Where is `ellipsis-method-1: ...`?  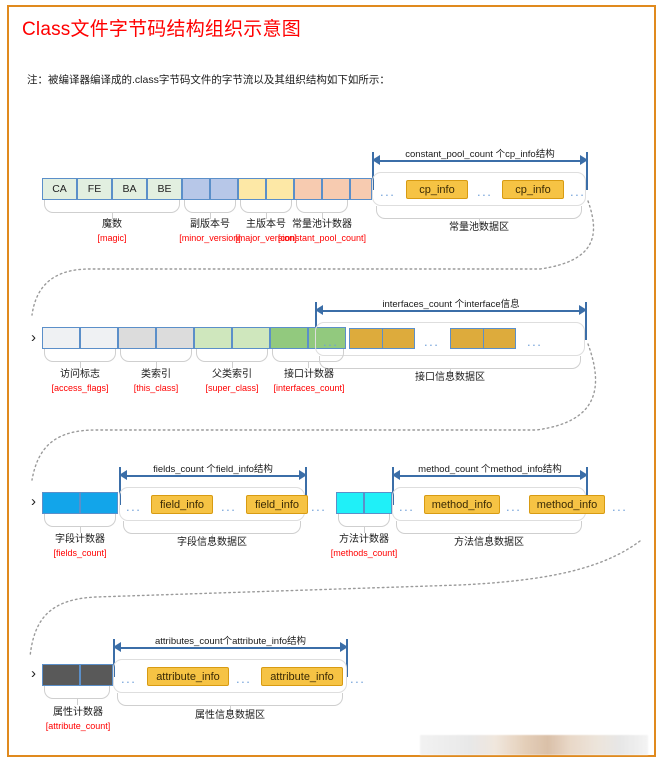 ellipsis-method-1: ... is located at coordinates (407, 506).